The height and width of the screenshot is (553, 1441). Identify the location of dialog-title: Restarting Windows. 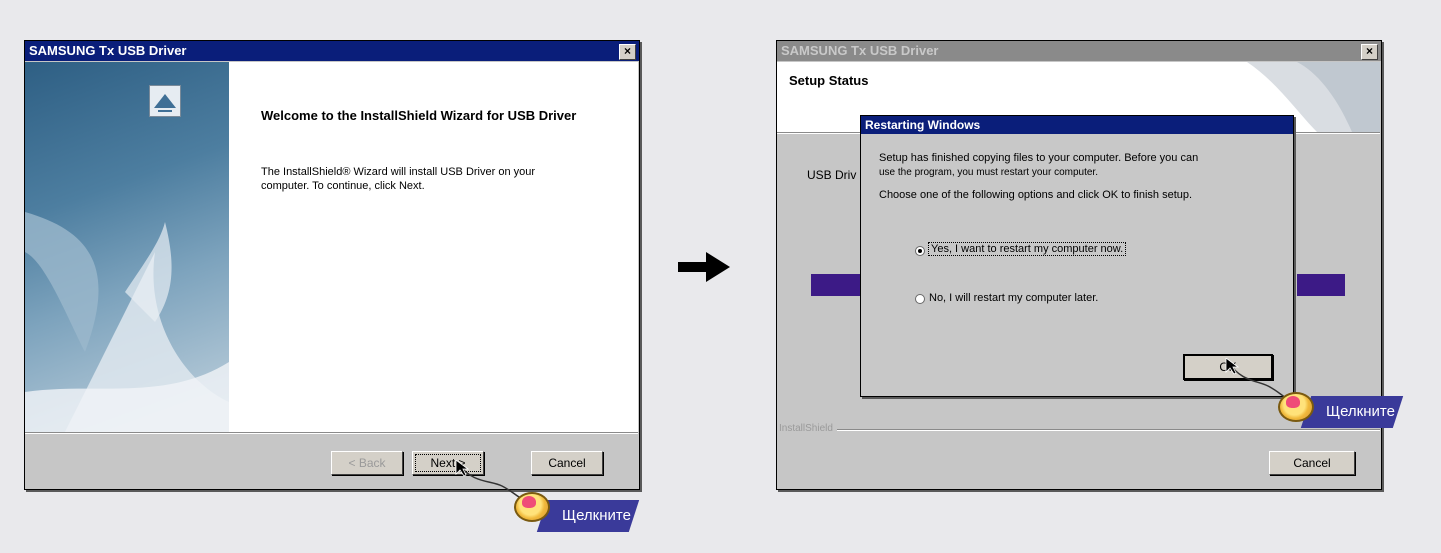
(923, 125).